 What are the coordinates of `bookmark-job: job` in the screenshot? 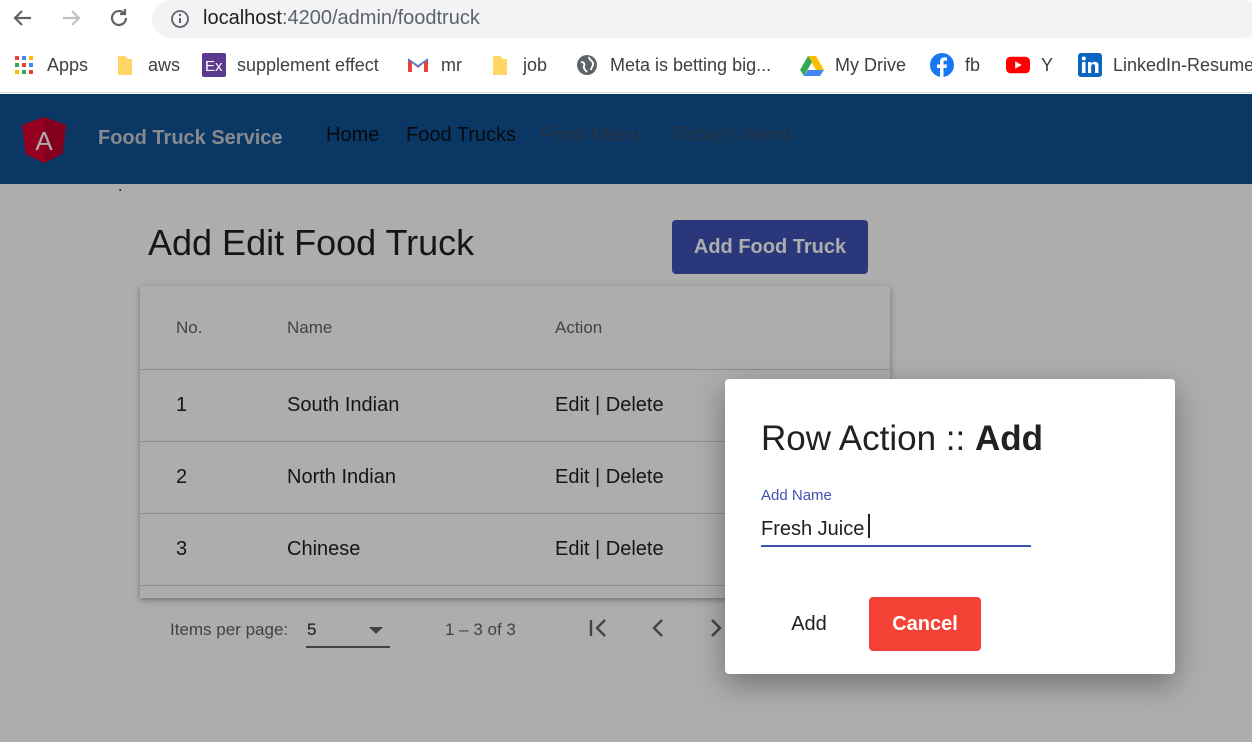 It's located at (517, 65).